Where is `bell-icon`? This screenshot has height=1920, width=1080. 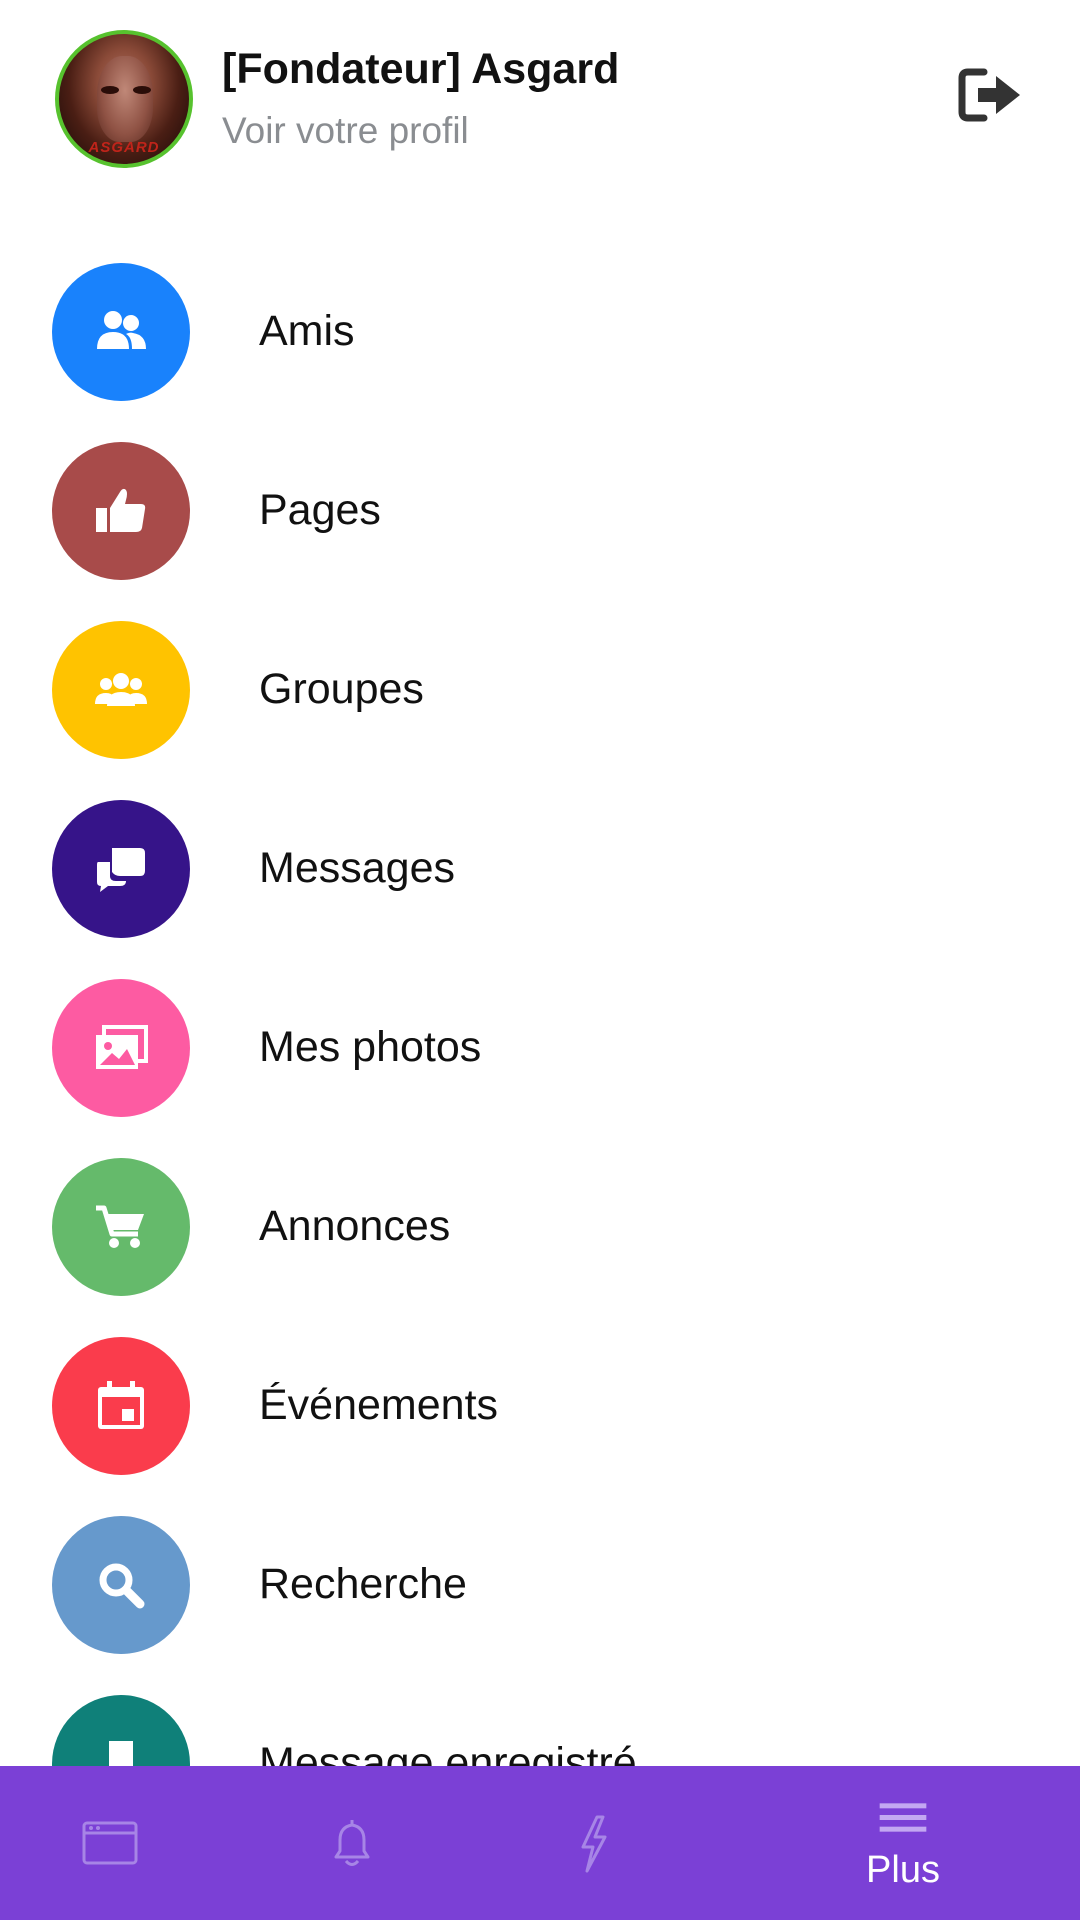
bell-icon is located at coordinates (352, 1843).